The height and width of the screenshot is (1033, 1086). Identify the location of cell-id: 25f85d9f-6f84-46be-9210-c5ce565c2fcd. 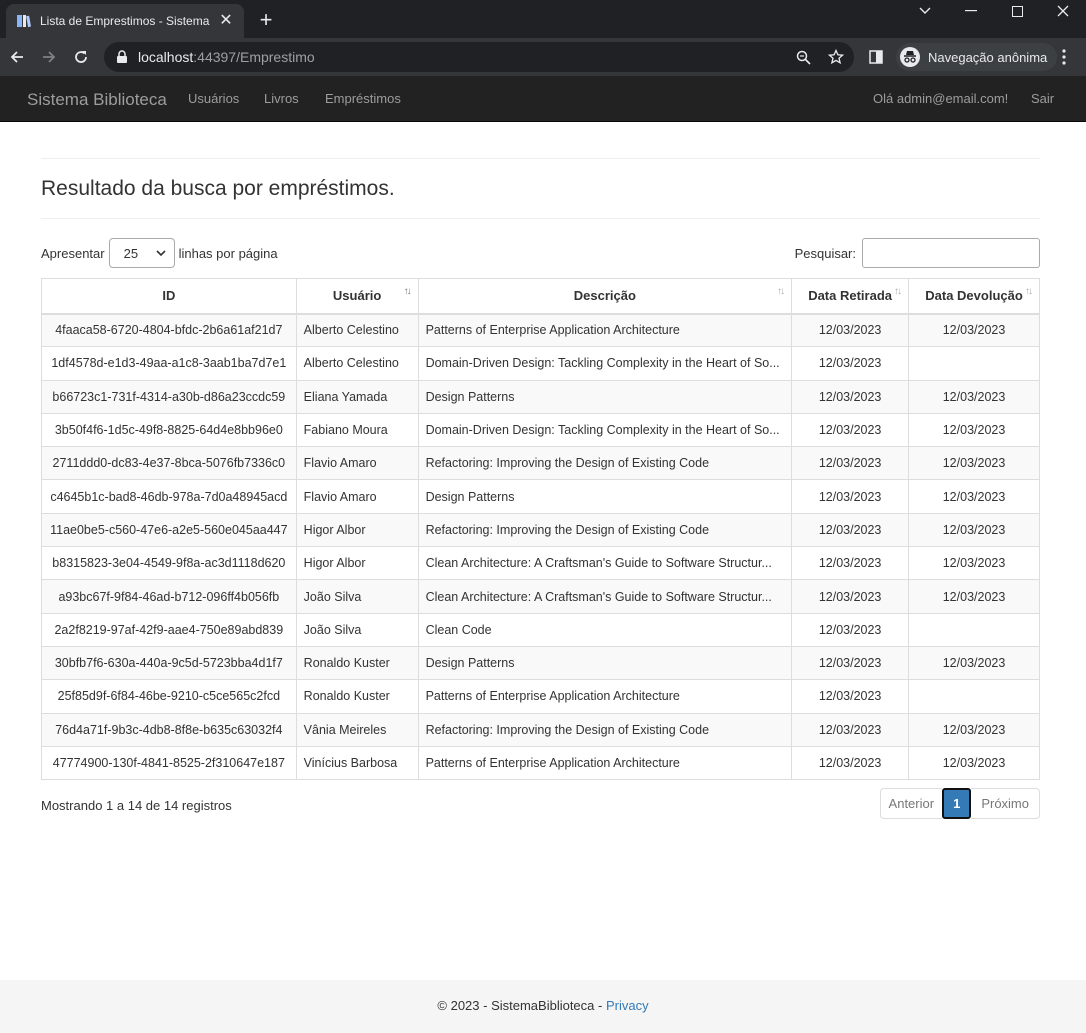
(169, 696).